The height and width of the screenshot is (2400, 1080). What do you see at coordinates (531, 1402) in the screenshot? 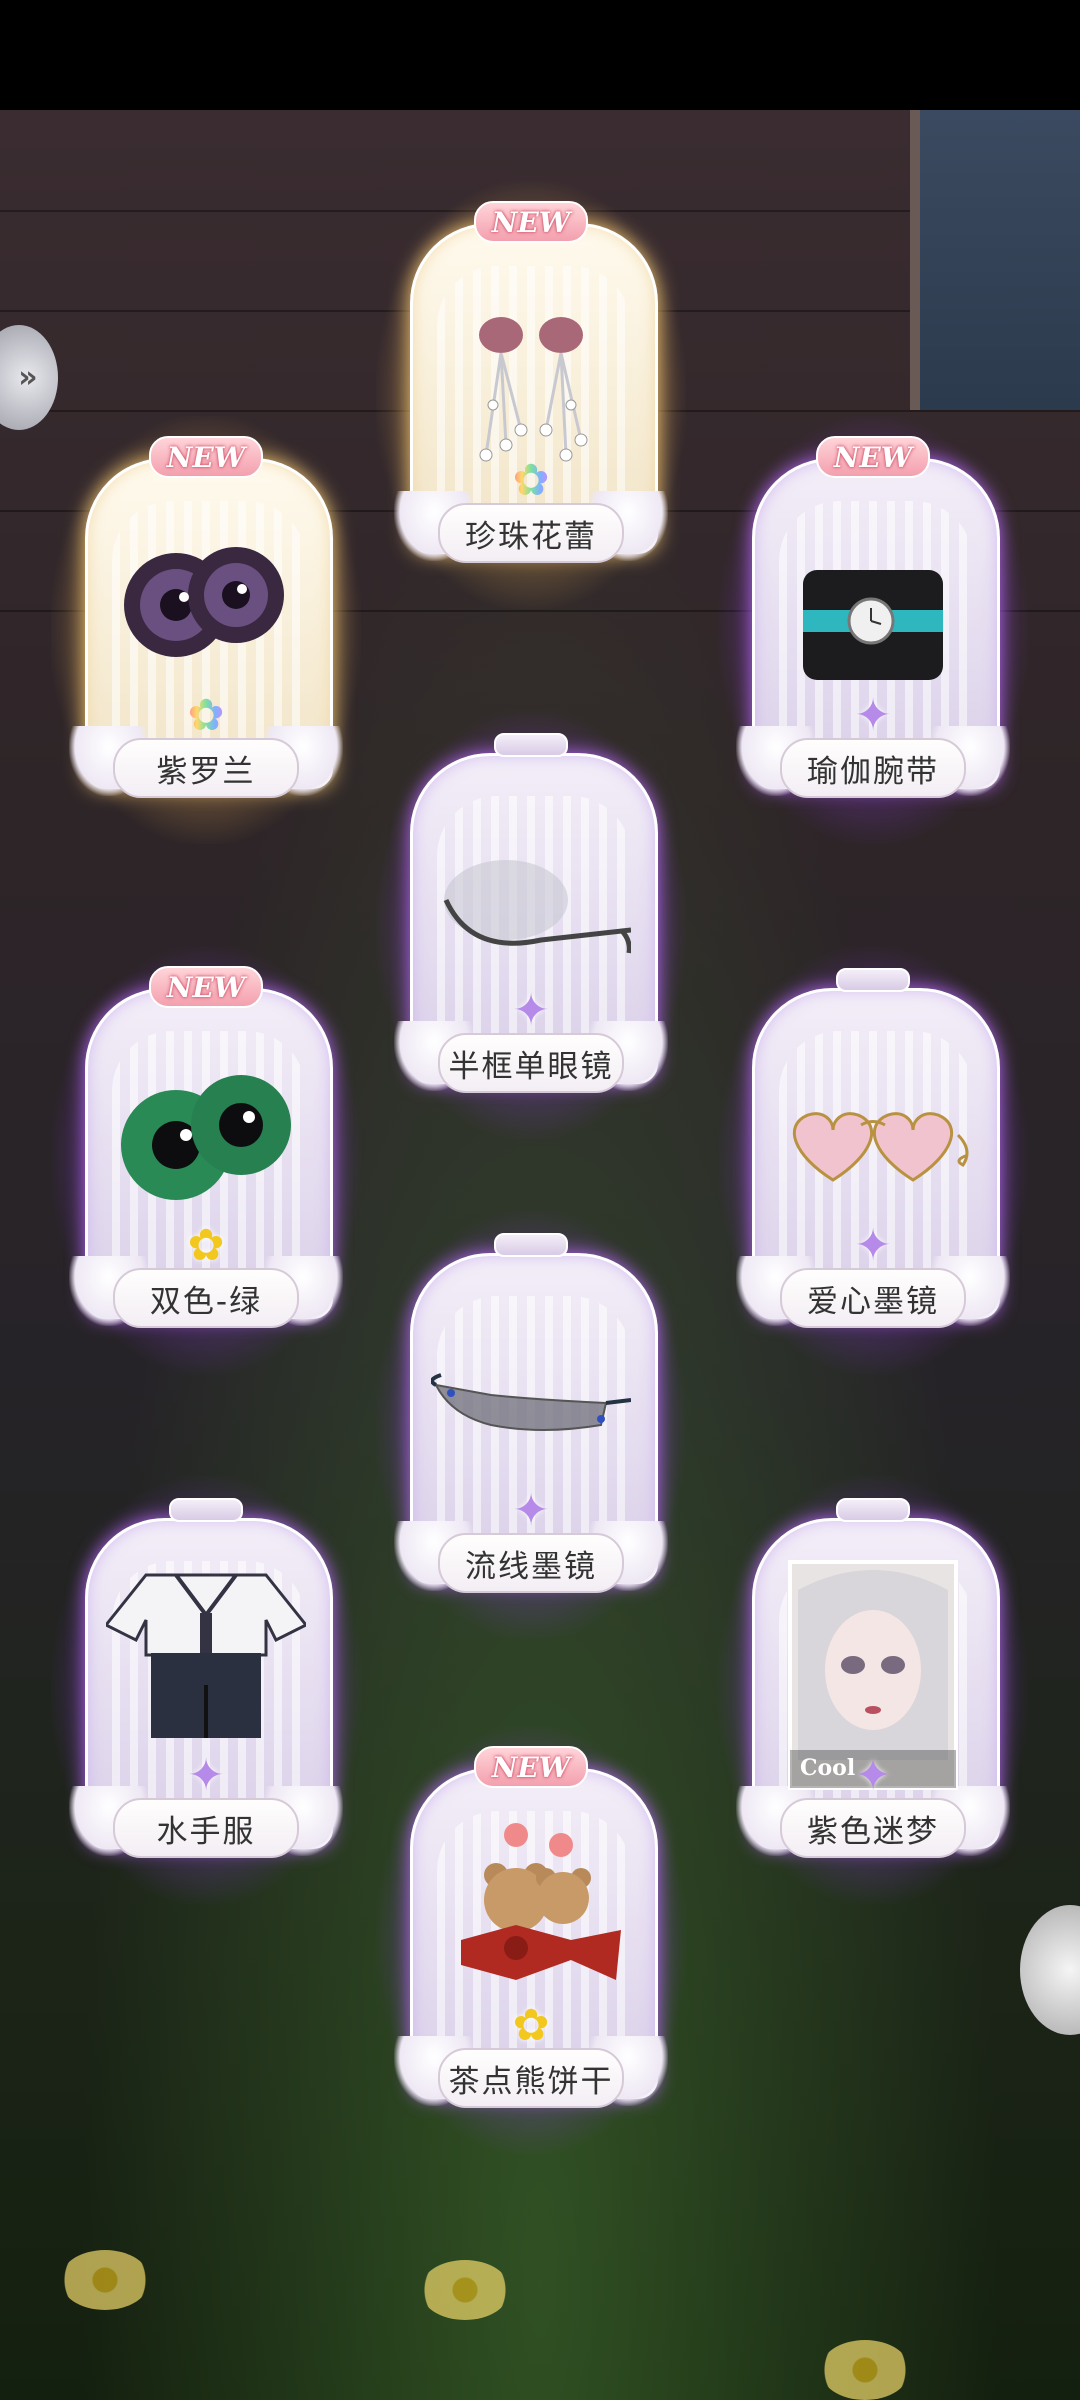
I see `streamline-sunglasses-icon` at bounding box center [531, 1402].